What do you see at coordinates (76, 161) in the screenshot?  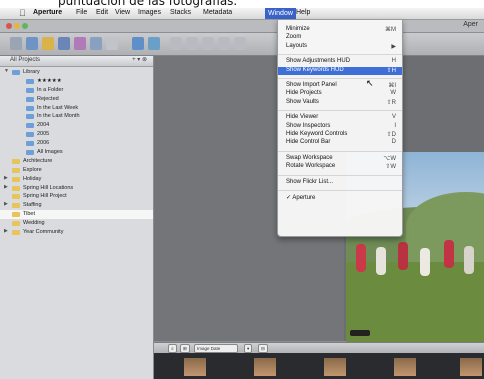 I see `tree-item: Architecture` at bounding box center [76, 161].